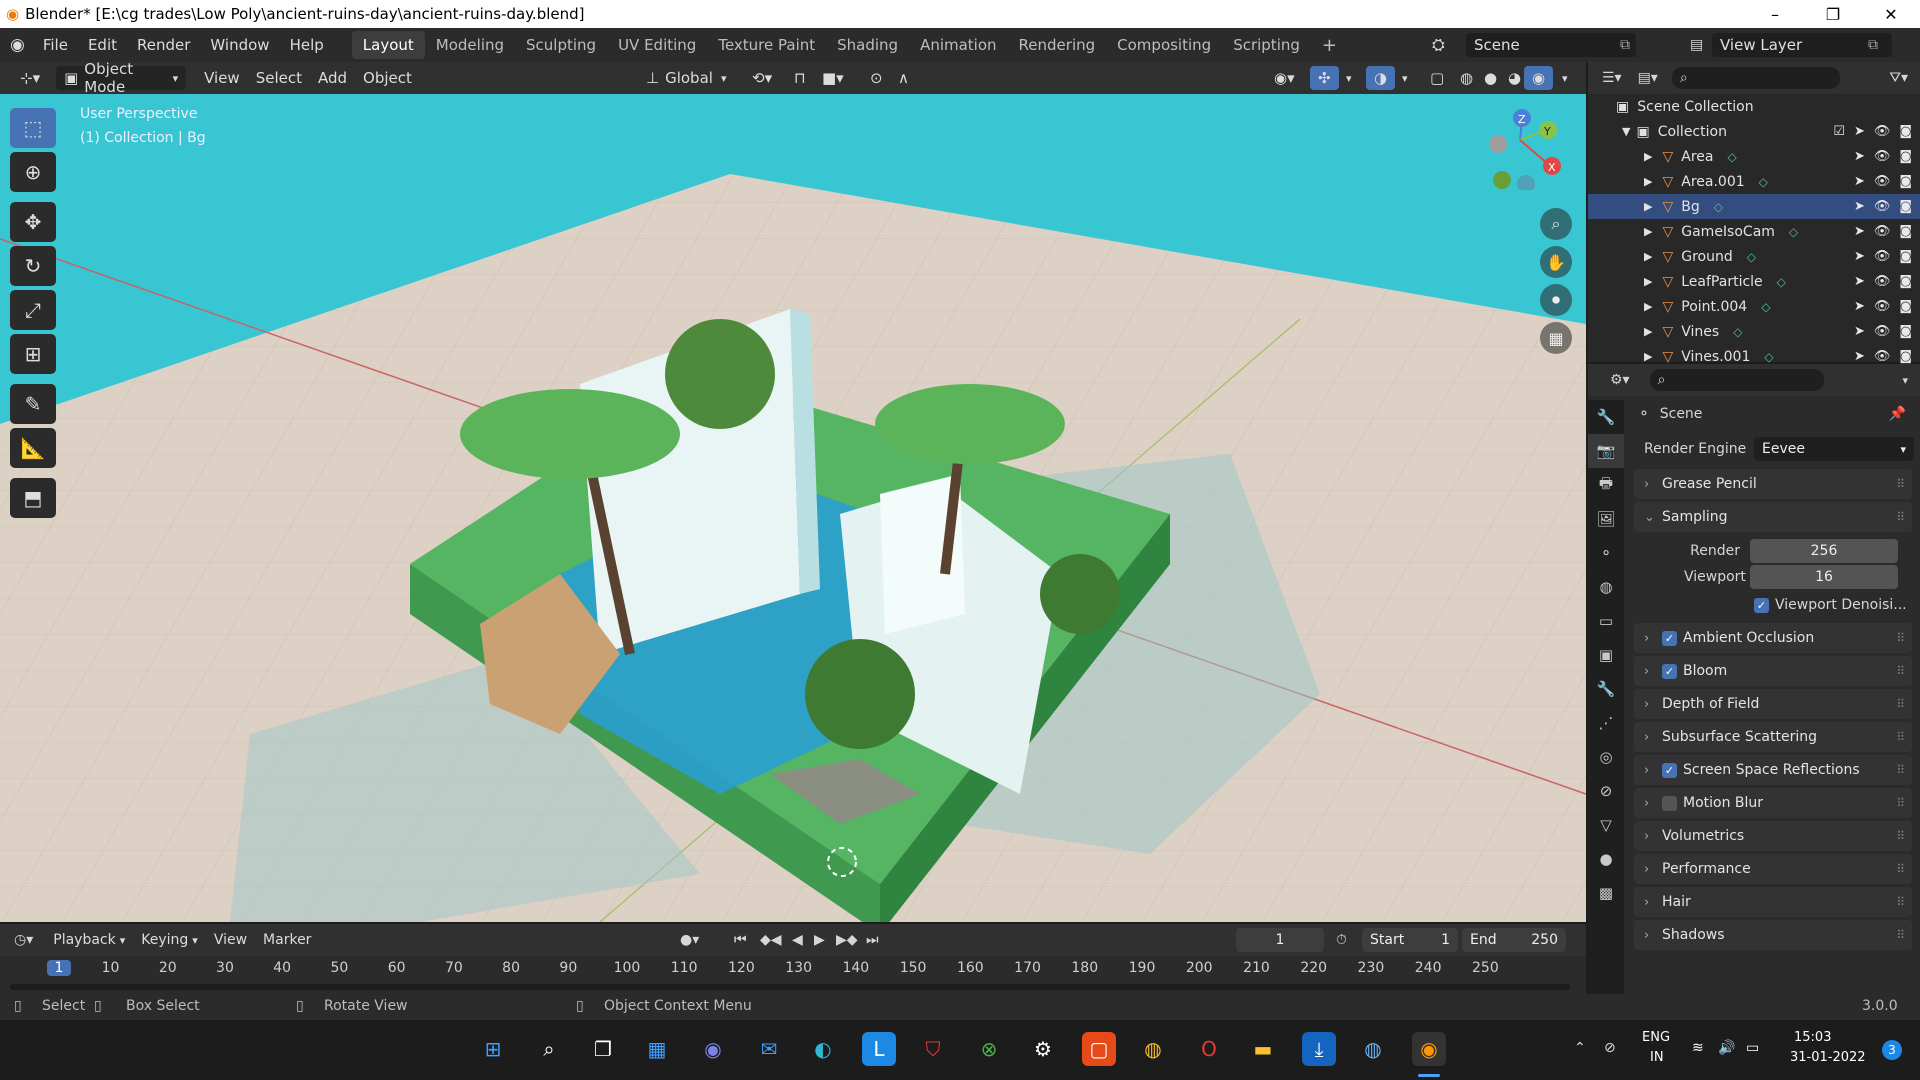  What do you see at coordinates (1648, 78) in the screenshot?
I see `display-mode-icon: ▤▾` at bounding box center [1648, 78].